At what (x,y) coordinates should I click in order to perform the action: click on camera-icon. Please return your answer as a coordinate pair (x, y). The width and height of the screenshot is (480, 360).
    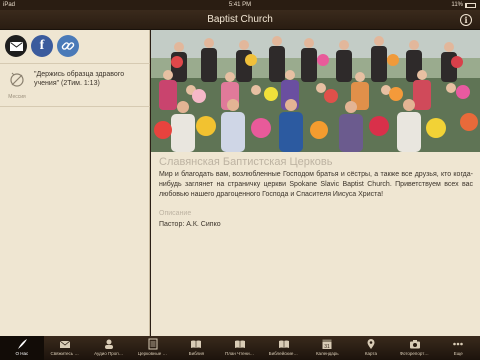
    Looking at the image, I should click on (414, 344).